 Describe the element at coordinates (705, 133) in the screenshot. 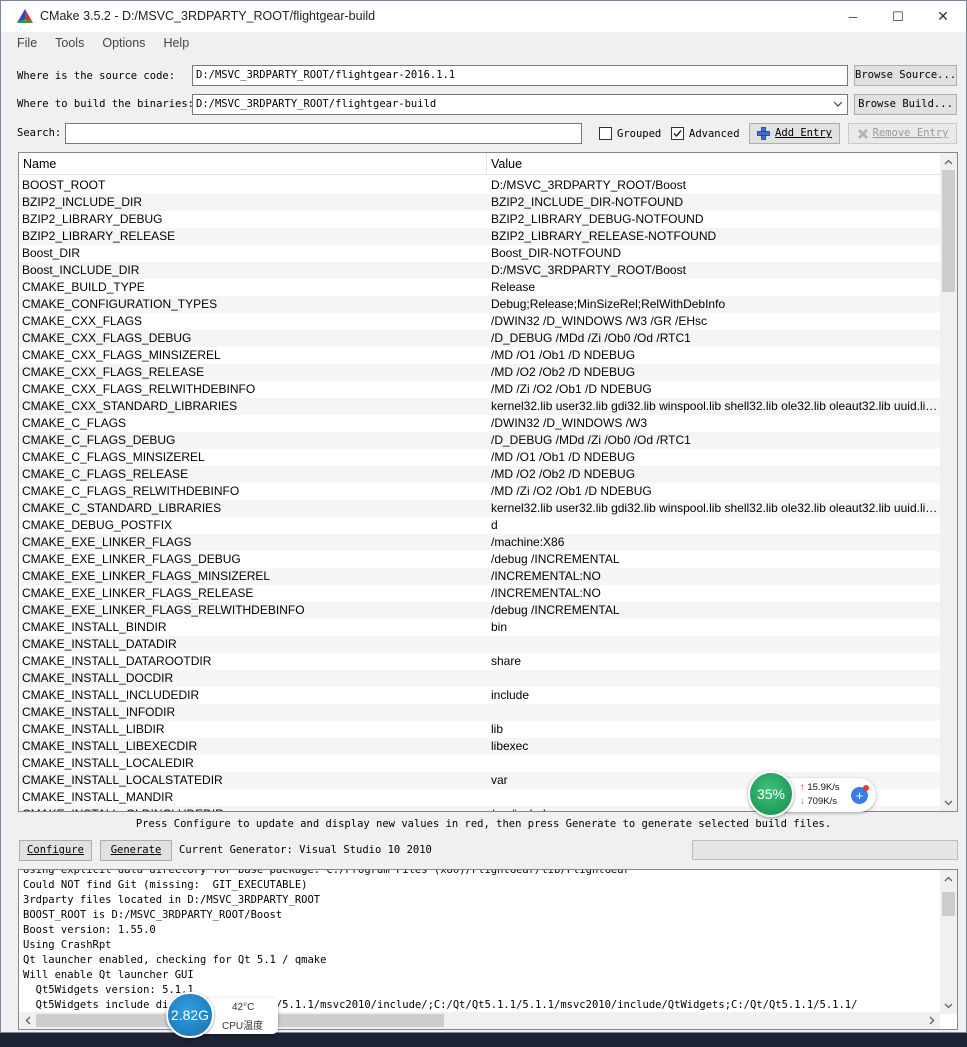

I see `advanced-checkbox: Advanced` at that location.